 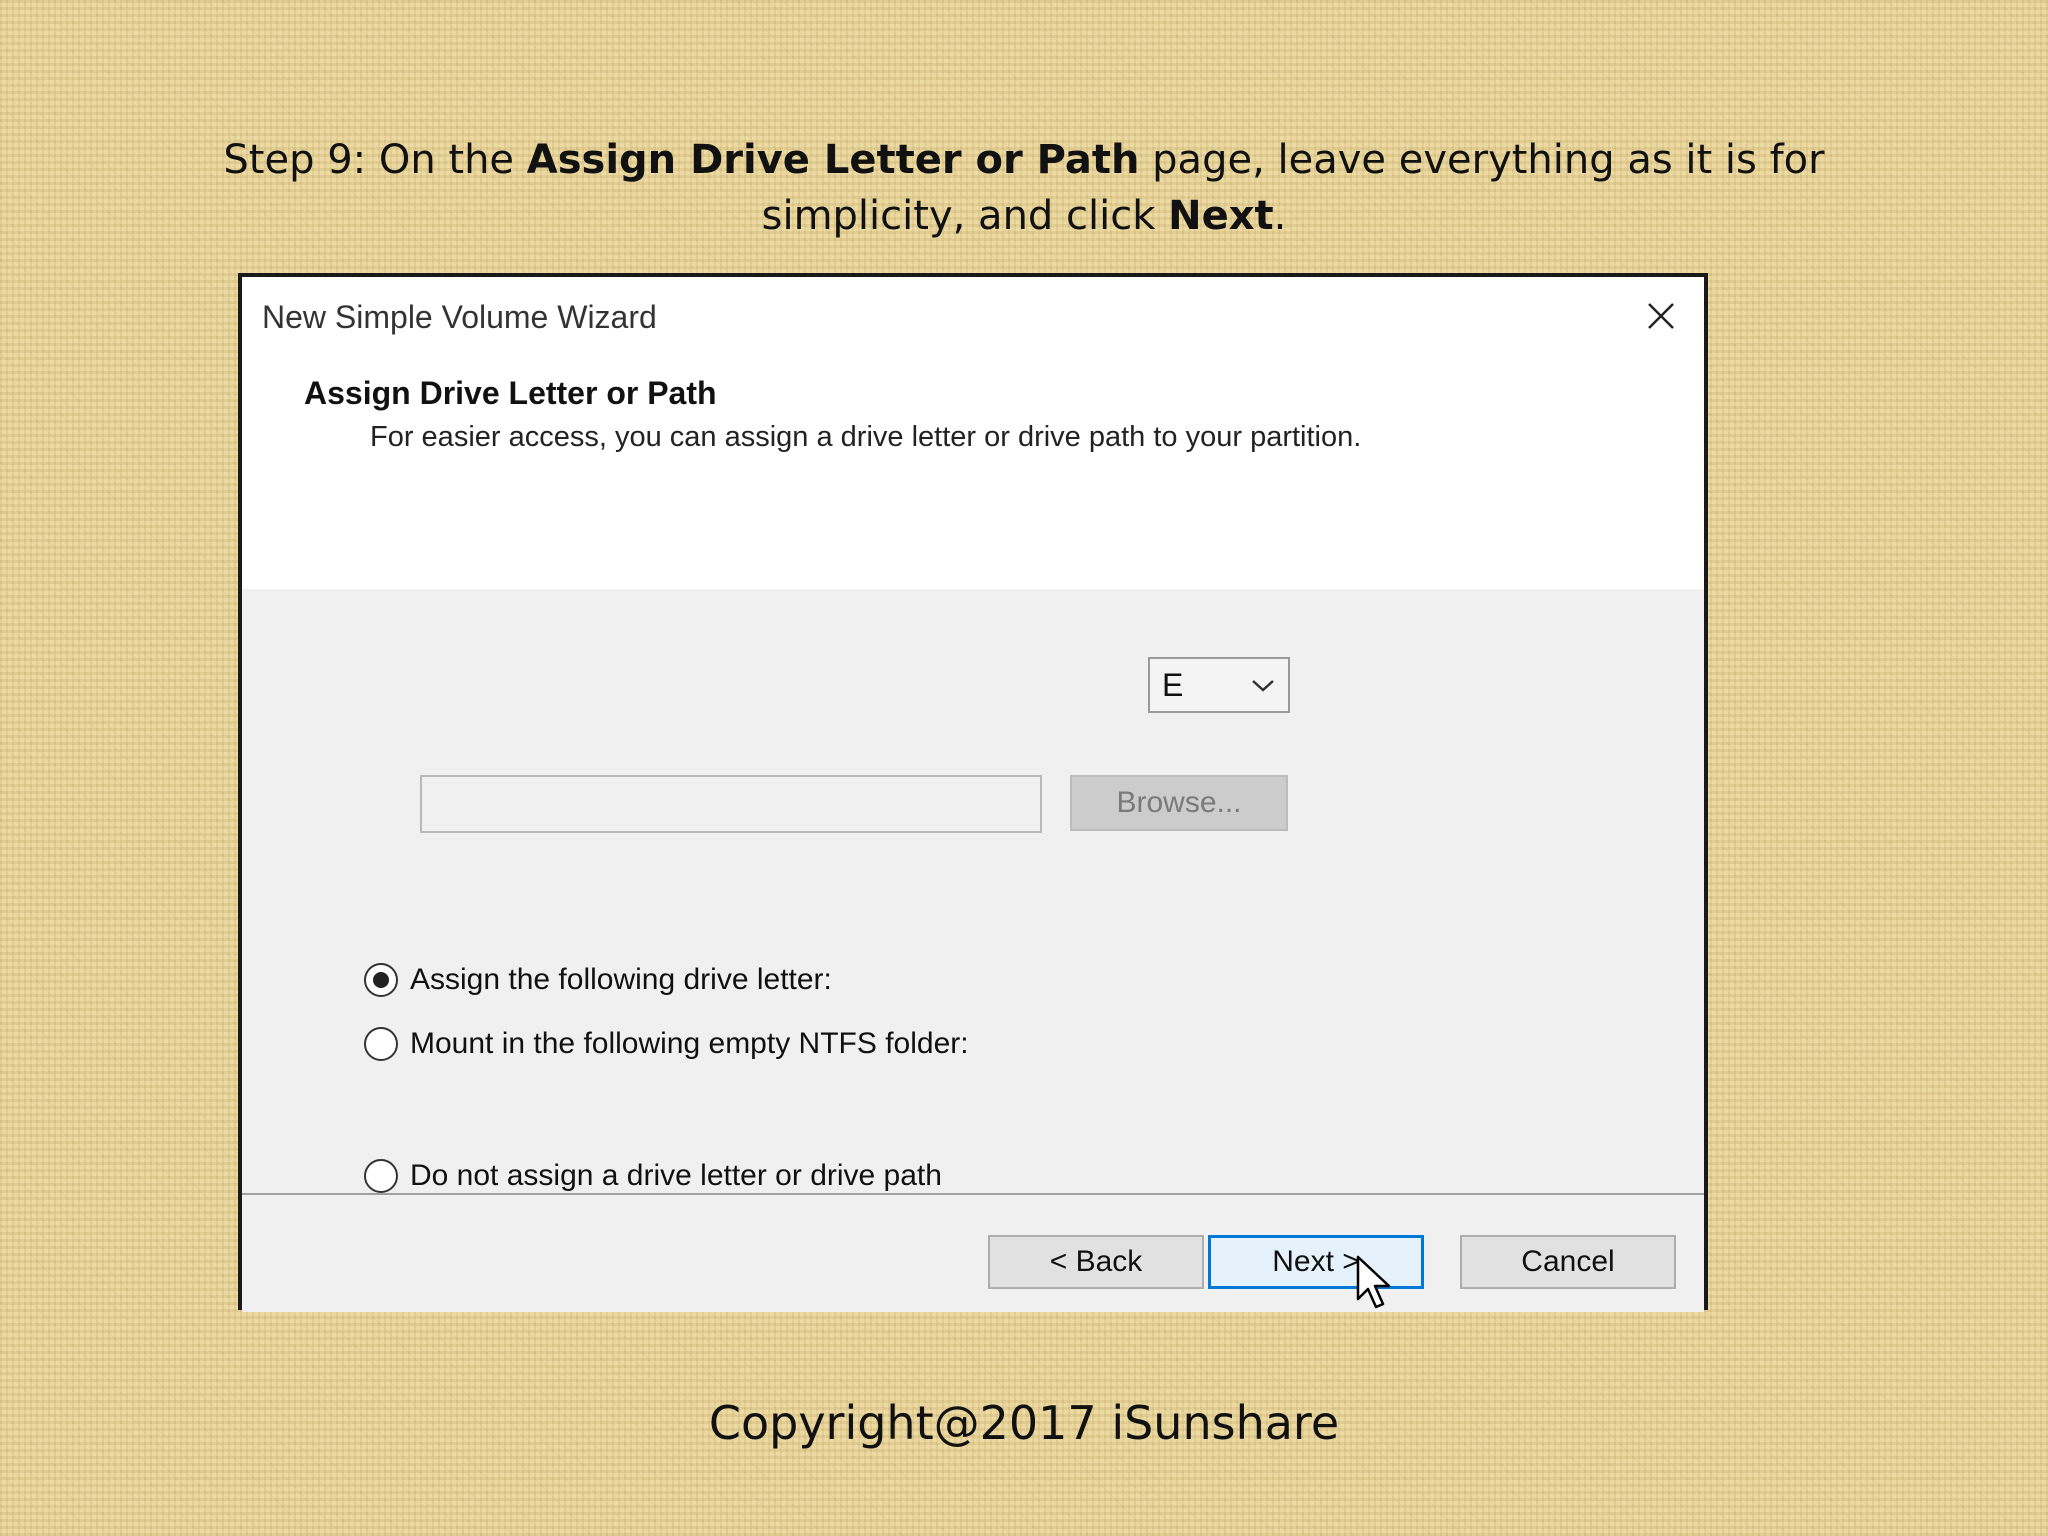 I want to click on radio-label-assign-letter: Assign the following drive letter:, so click(x=621, y=979).